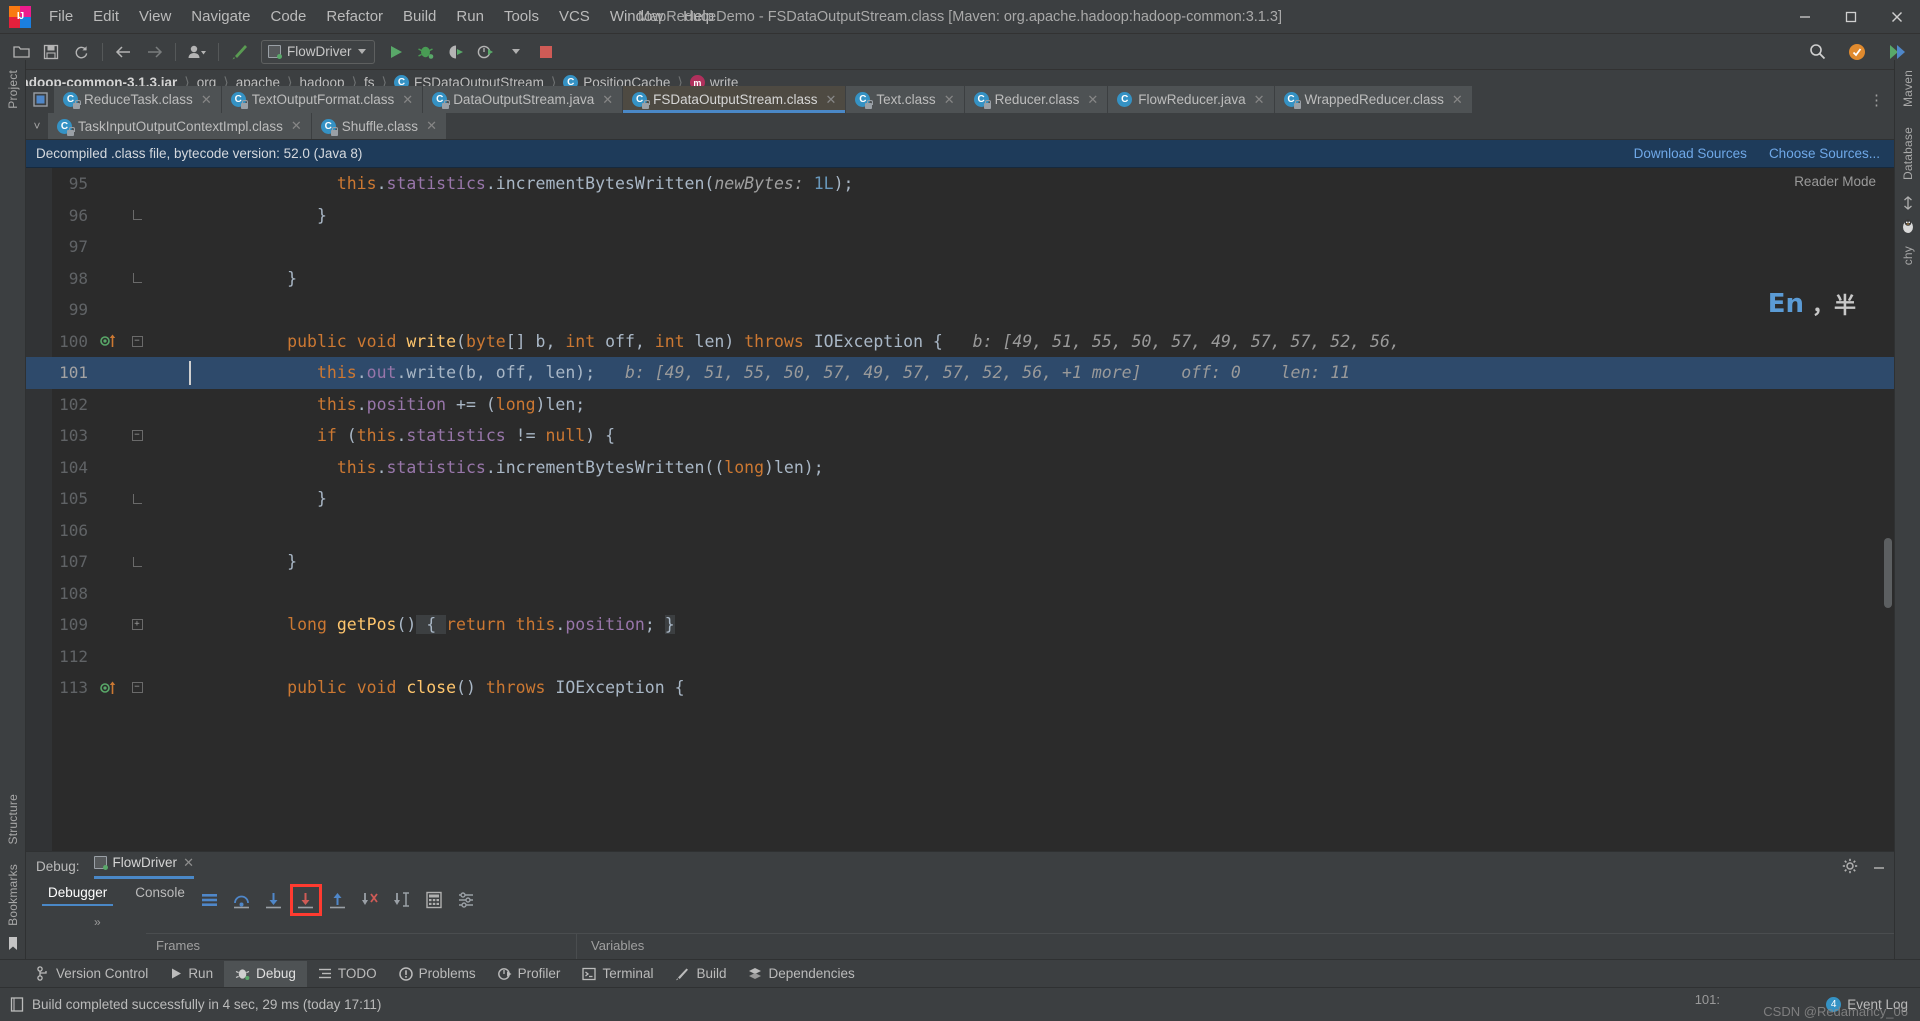 The width and height of the screenshot is (1920, 1021). I want to click on close-button, so click(1897, 17).